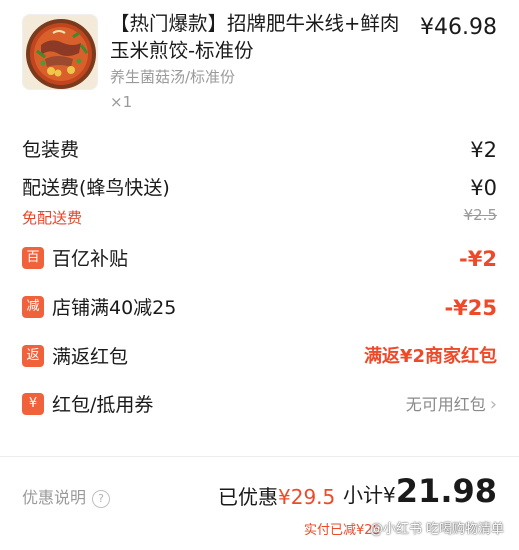 Image resolution: width=519 pixels, height=550 pixels. Describe the element at coordinates (446, 491) in the screenshot. I see `subtotal-value: 21.98` at that location.